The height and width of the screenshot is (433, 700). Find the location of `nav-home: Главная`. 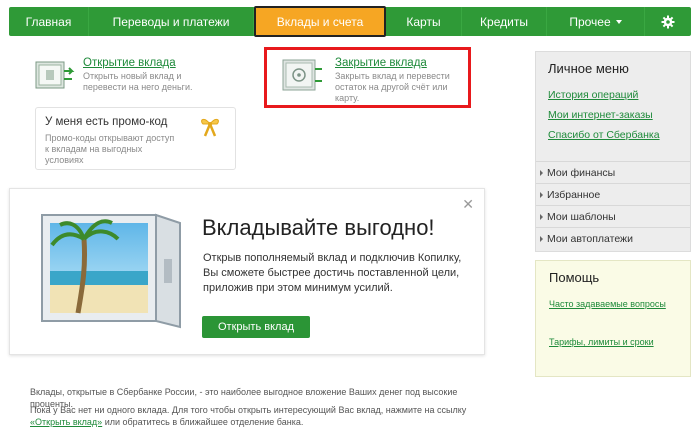

nav-home: Главная is located at coordinates (49, 21).